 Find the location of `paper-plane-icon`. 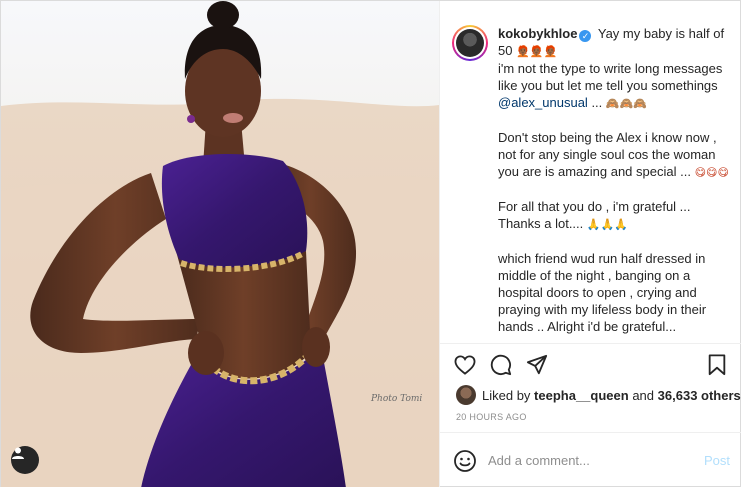

paper-plane-icon is located at coordinates (537, 365).